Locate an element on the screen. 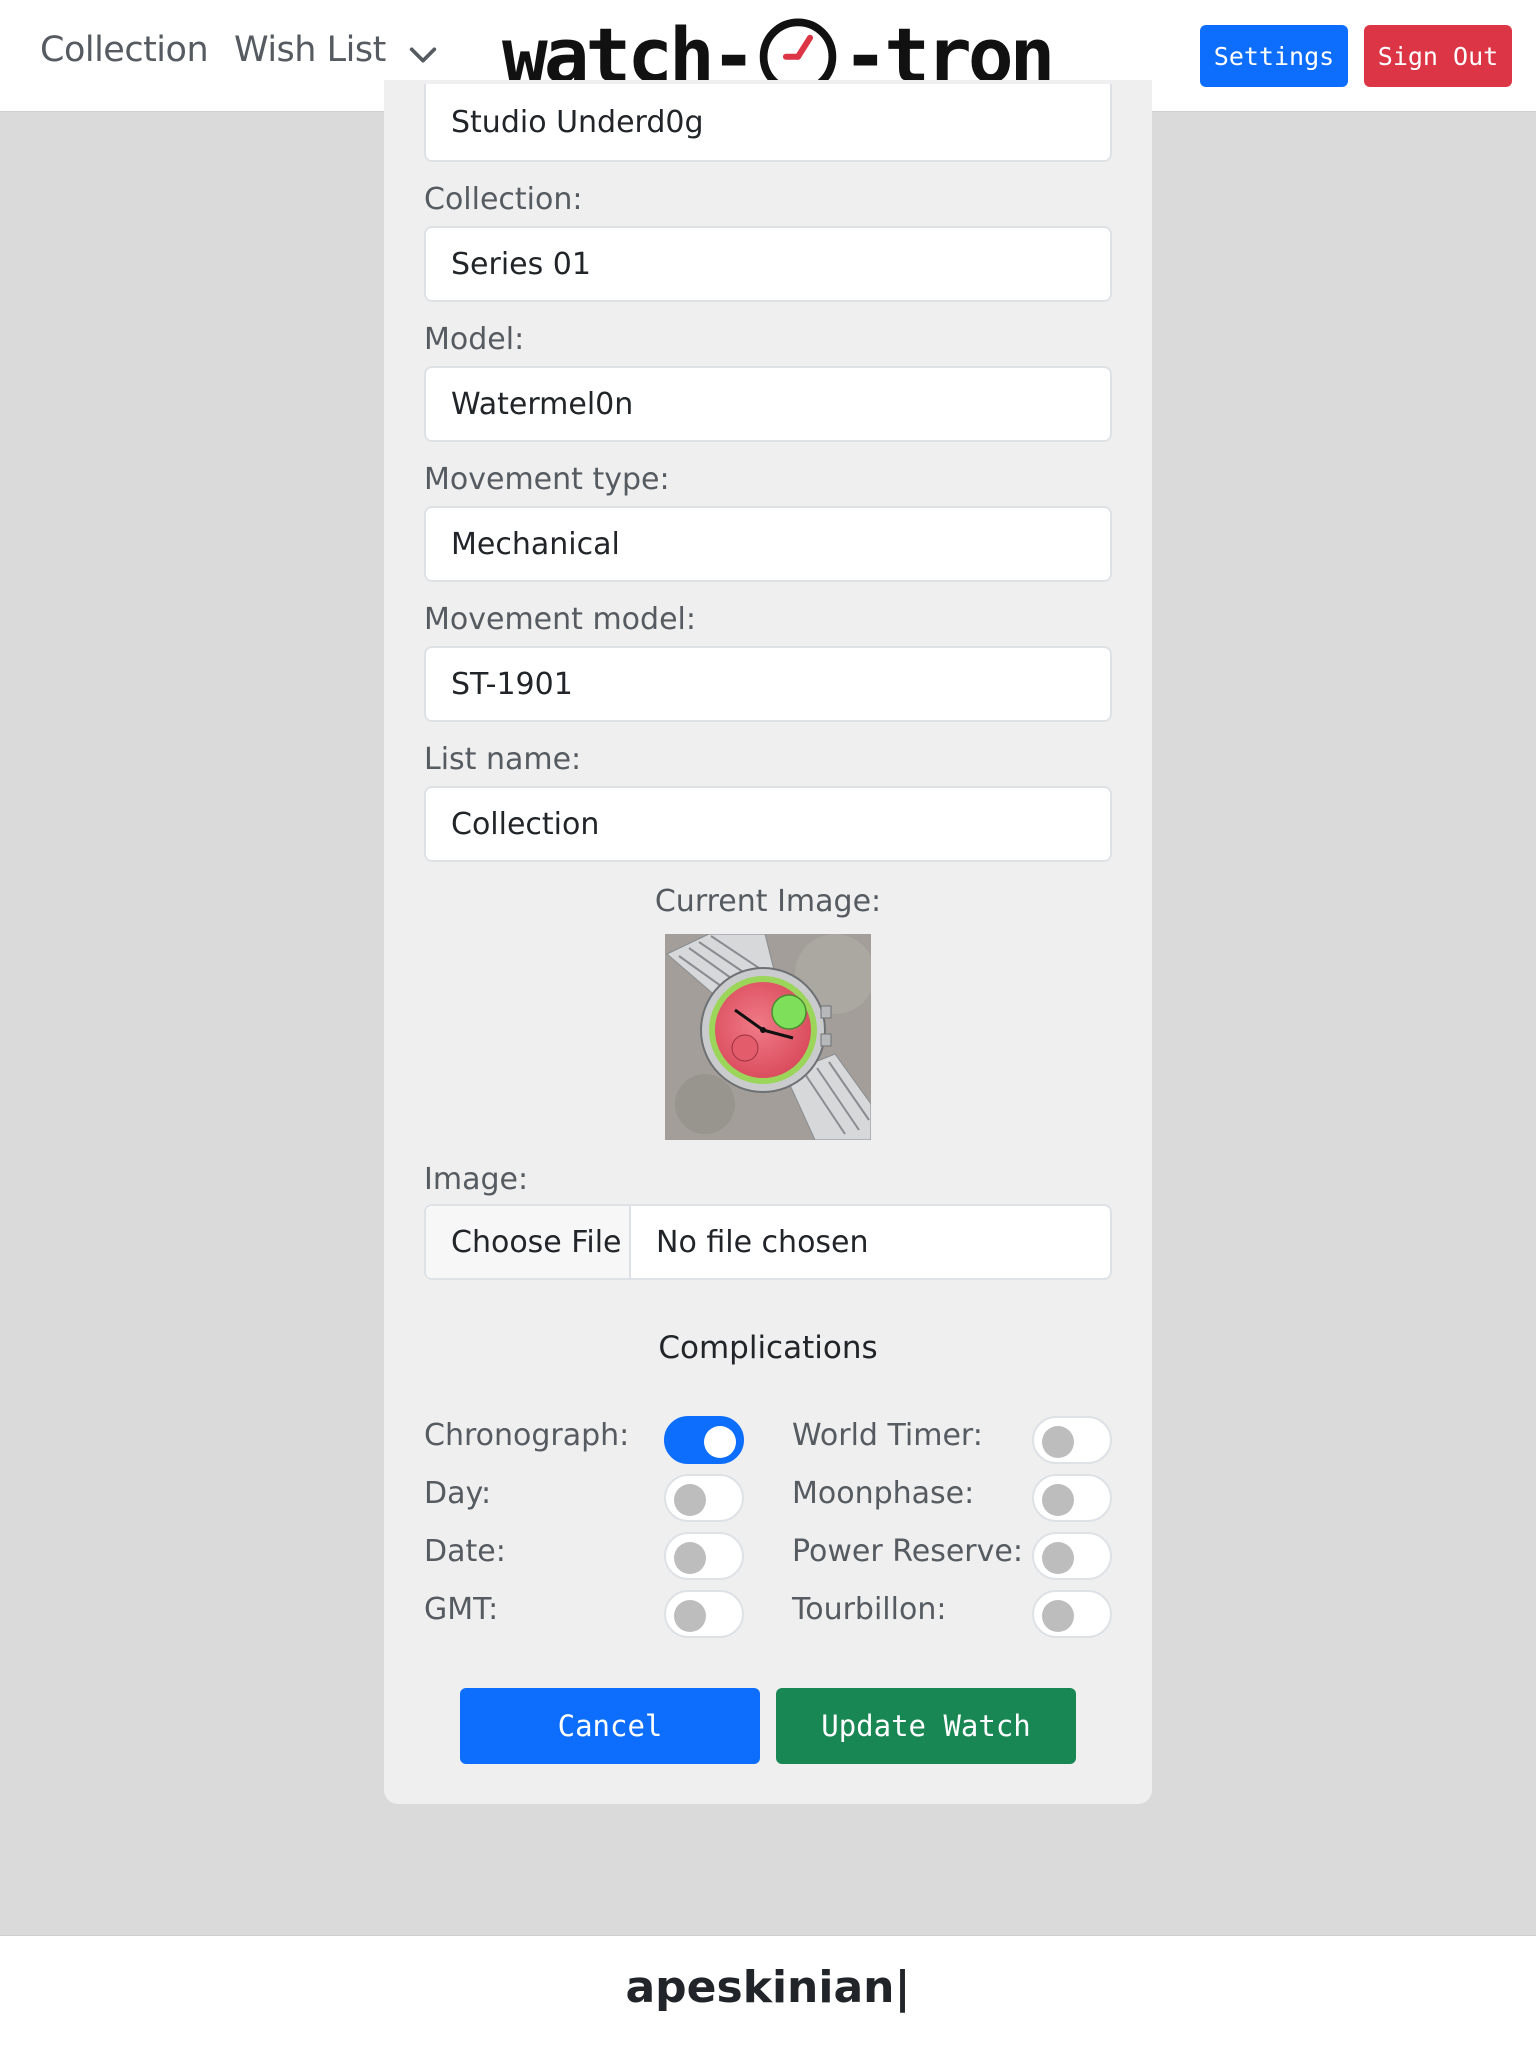 The width and height of the screenshot is (1536, 2048). tourbillon-toggle is located at coordinates (1072, 1614).